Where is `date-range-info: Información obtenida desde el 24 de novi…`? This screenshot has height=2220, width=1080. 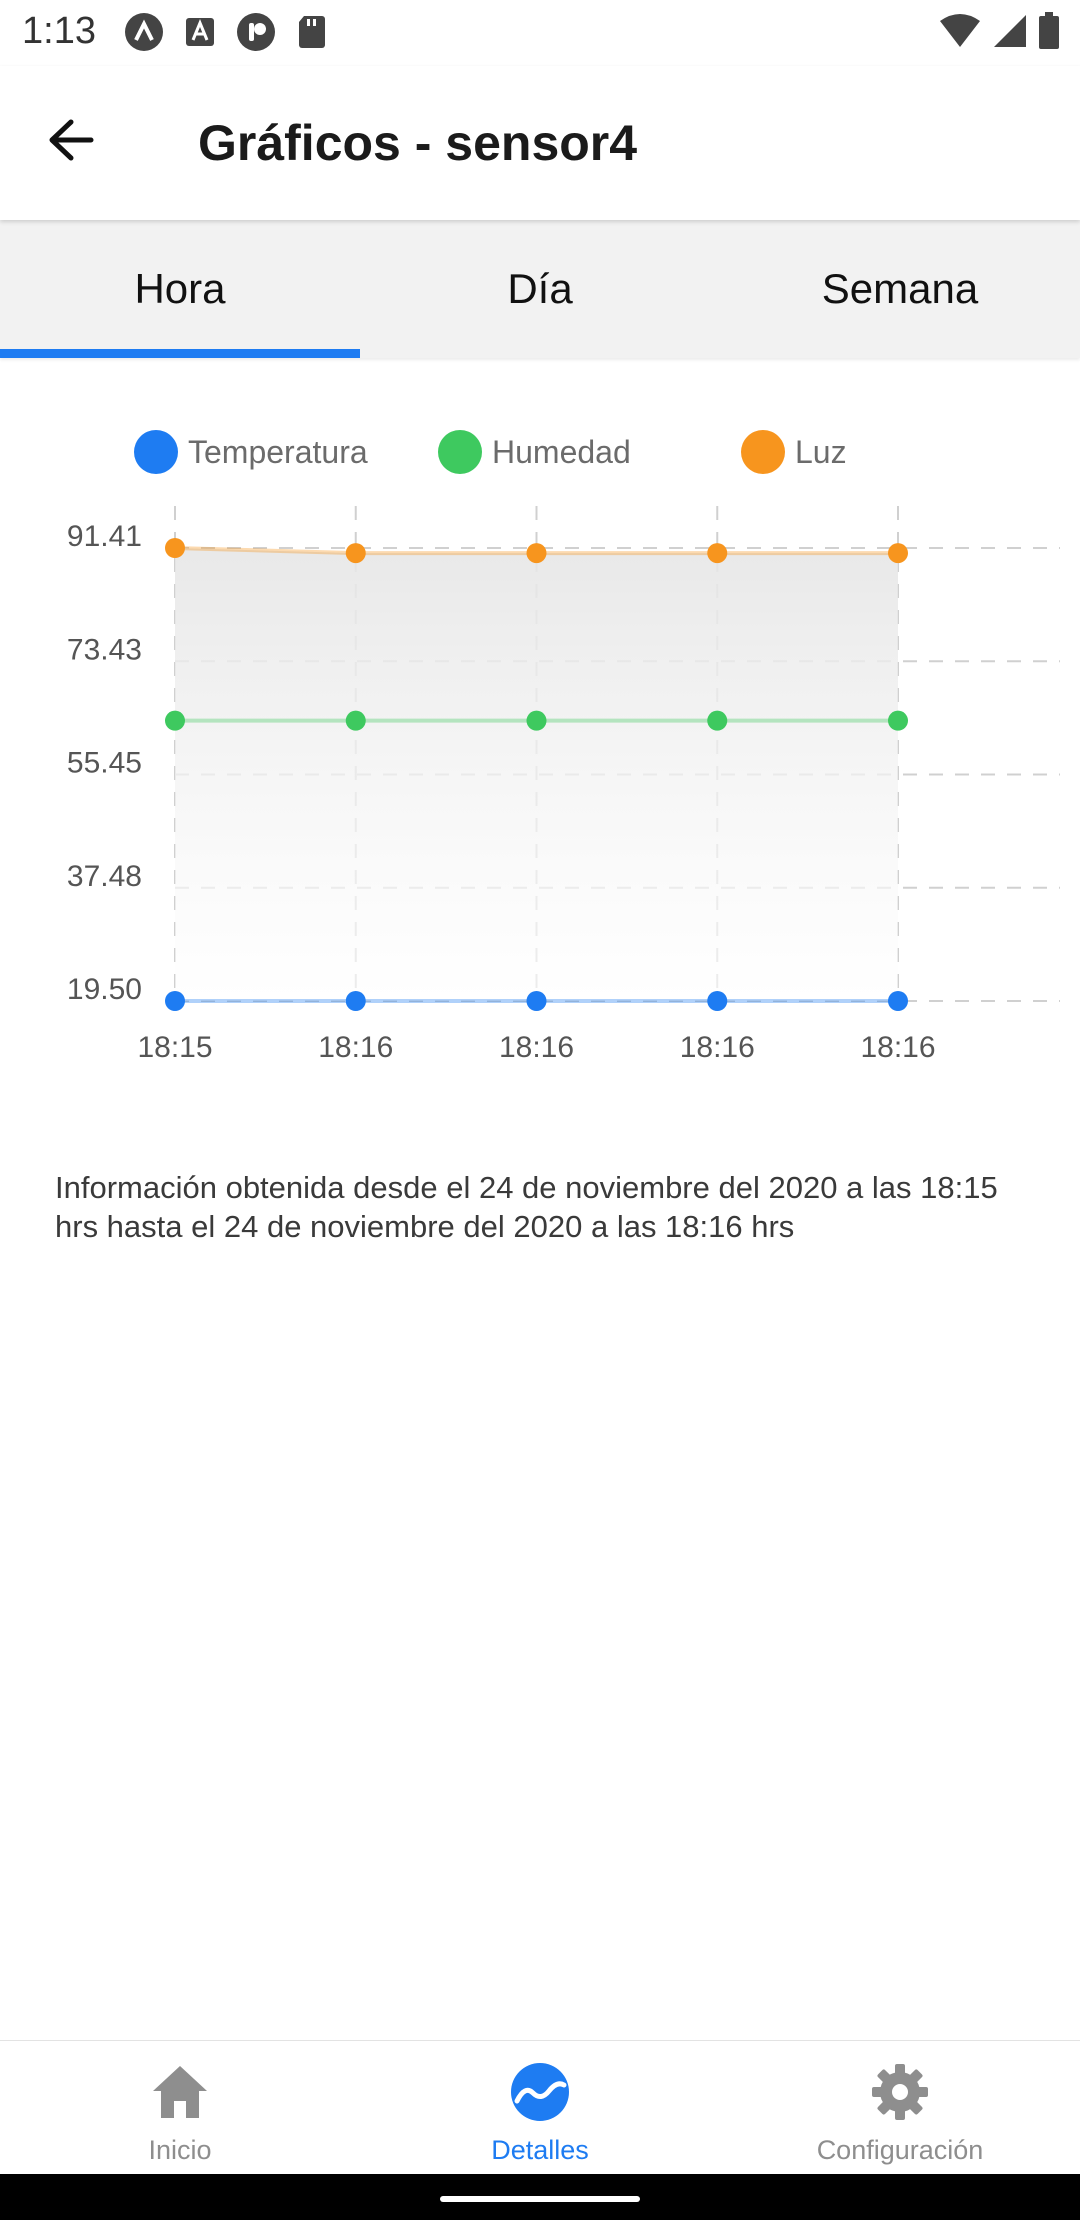 date-range-info: Información obtenida desde el 24 de novi… is located at coordinates (526, 1207).